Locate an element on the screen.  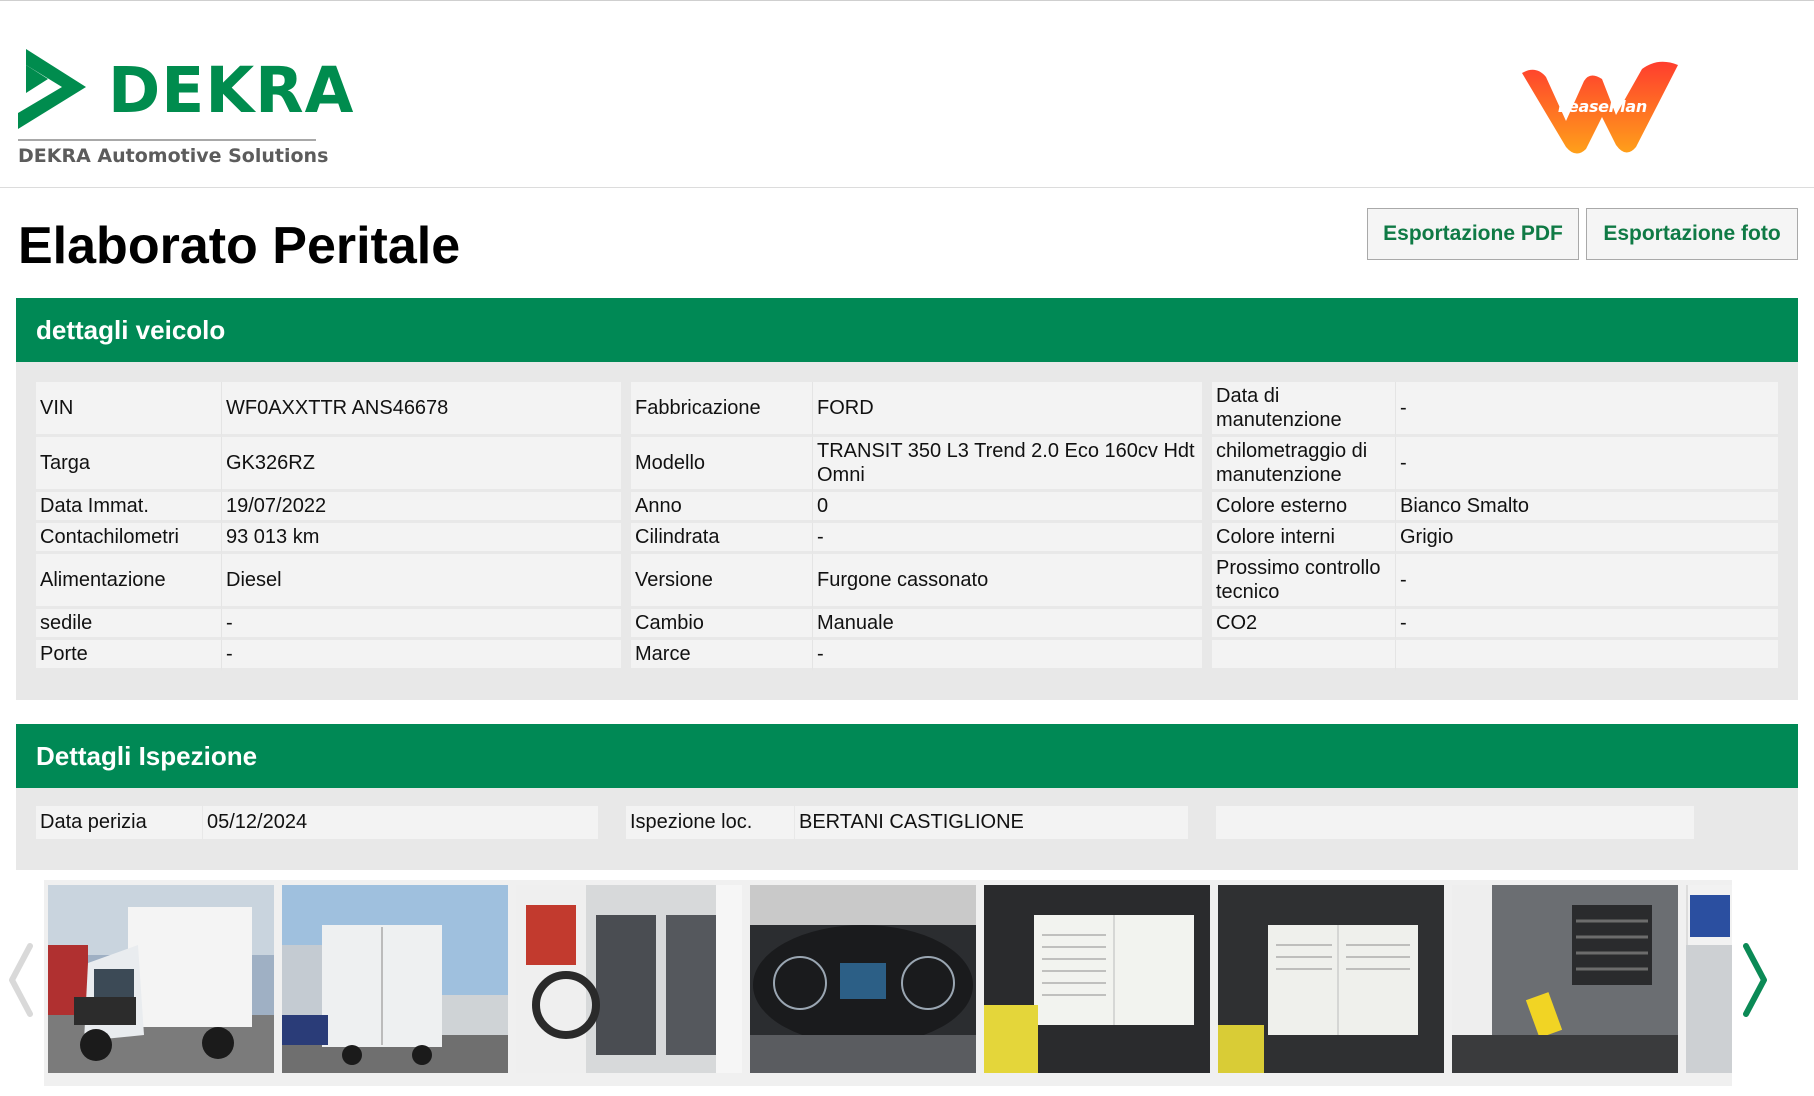
inspection-details-header: Dettagli Ispezione is located at coordinates (907, 756).